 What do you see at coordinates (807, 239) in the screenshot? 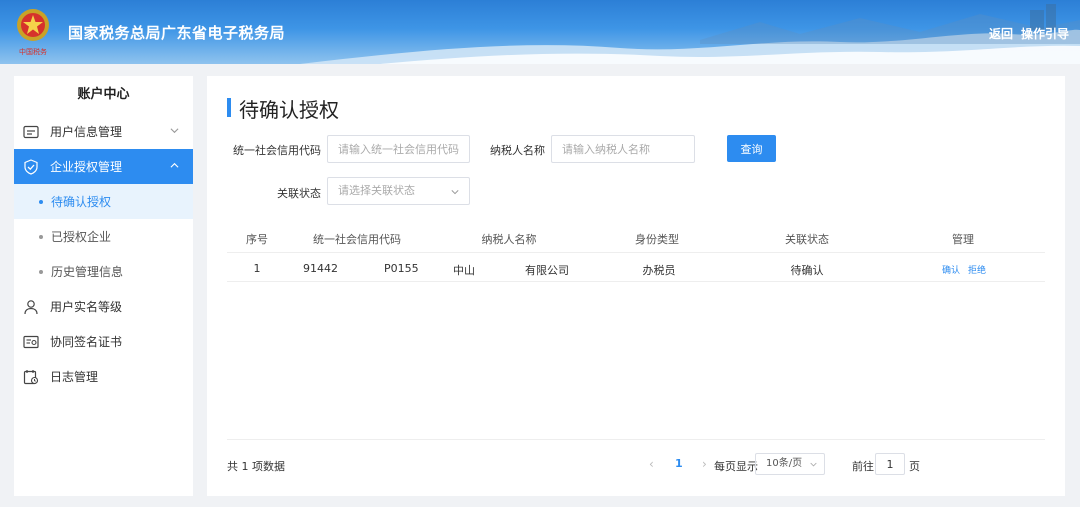
I see `column-header-relation-status: 关联状态` at bounding box center [807, 239].